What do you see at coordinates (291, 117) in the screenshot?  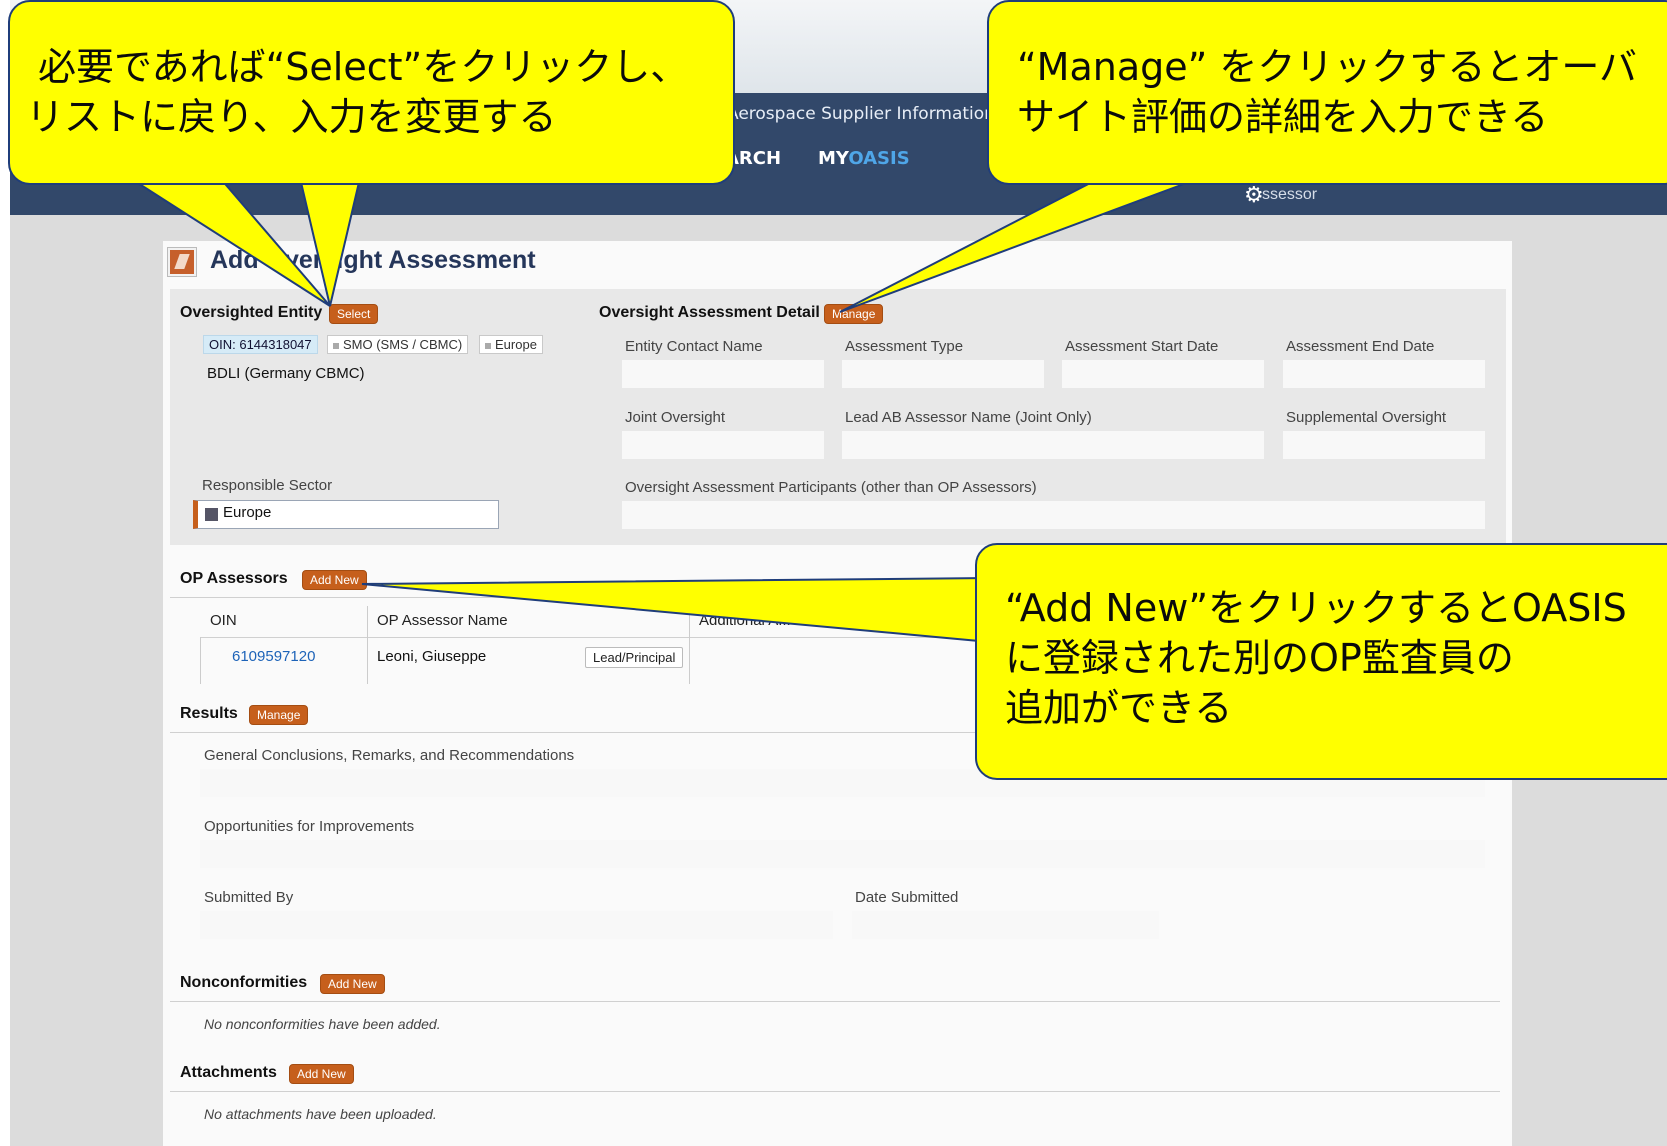 I see `select-callout-line2: リストに戻り、入力を変更する` at bounding box center [291, 117].